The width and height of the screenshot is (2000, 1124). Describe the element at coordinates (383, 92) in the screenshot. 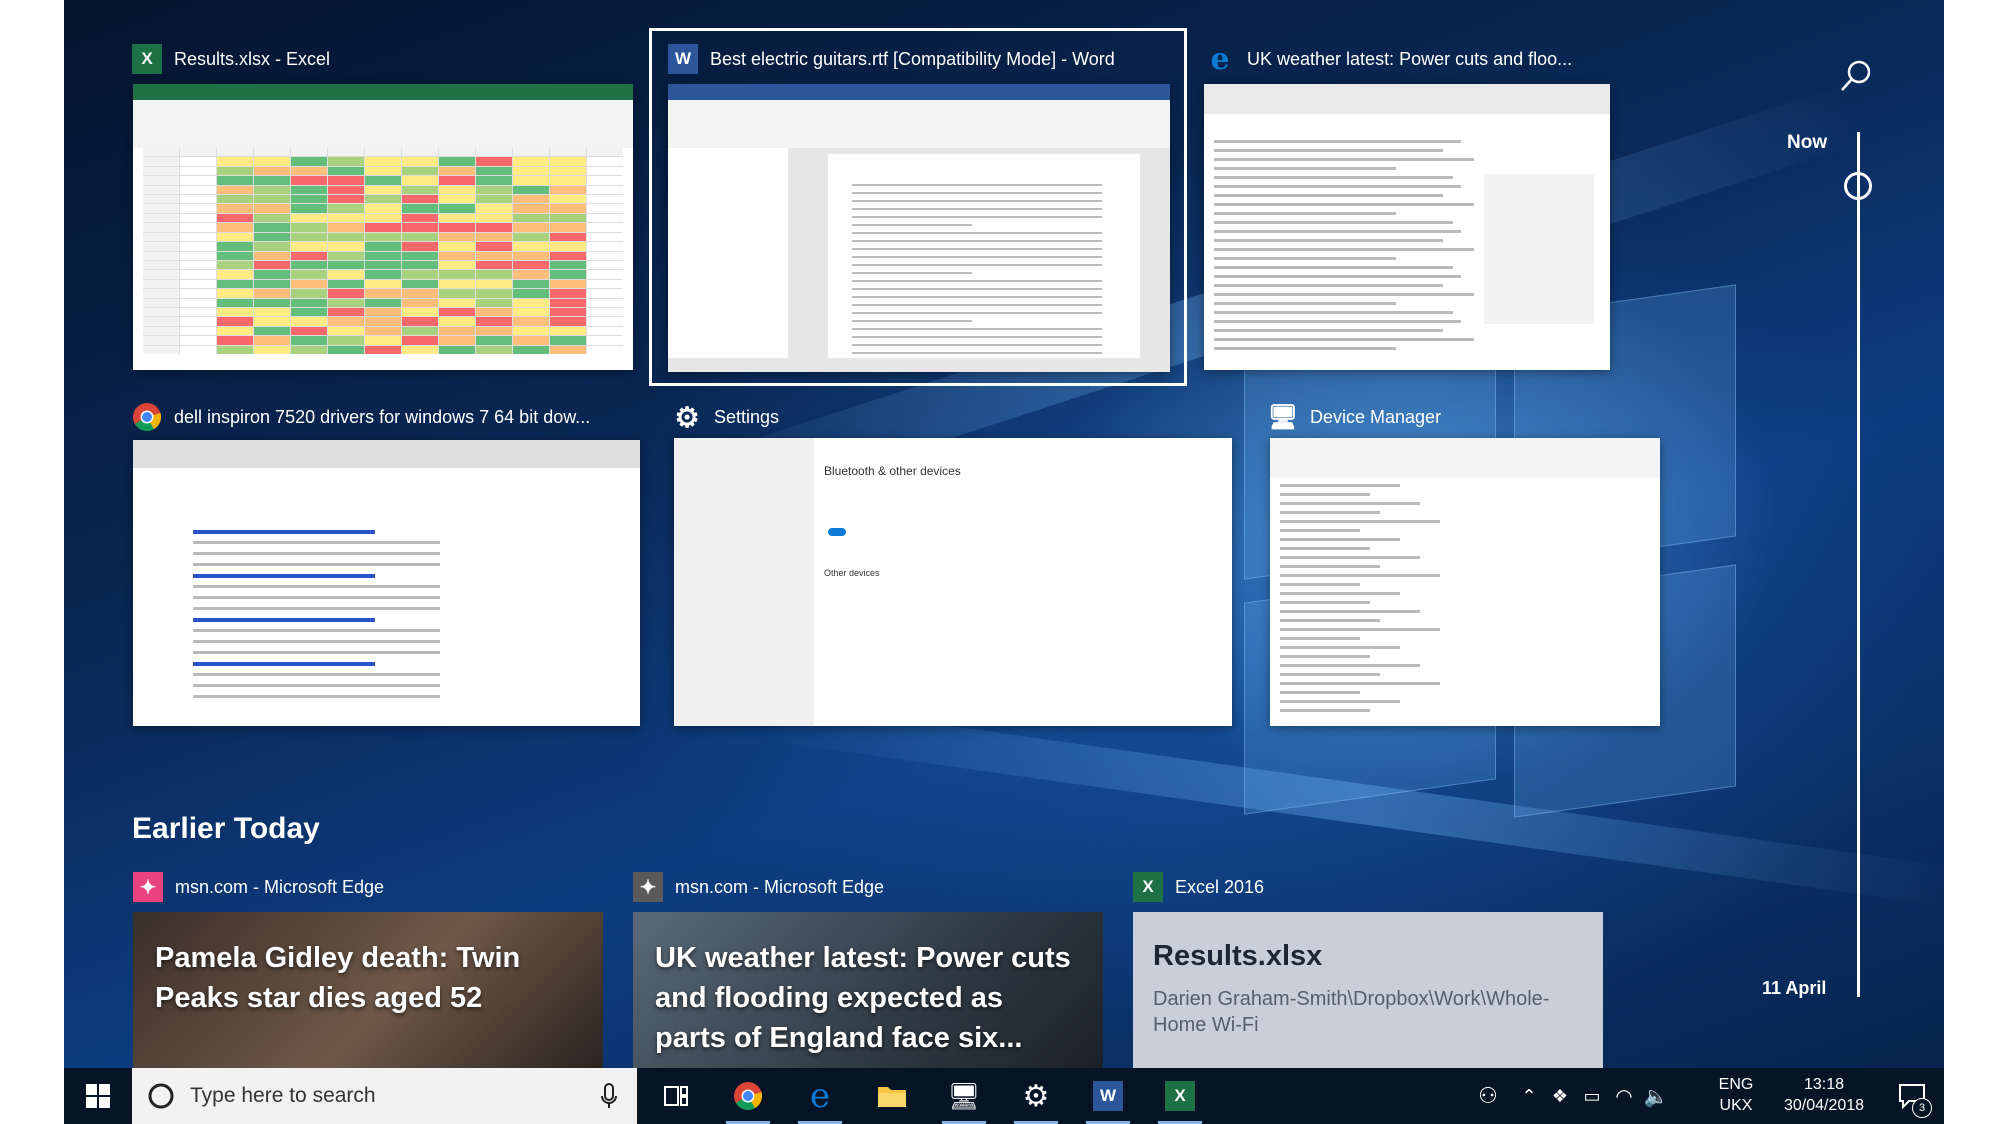

I see `excel-title-bar` at that location.